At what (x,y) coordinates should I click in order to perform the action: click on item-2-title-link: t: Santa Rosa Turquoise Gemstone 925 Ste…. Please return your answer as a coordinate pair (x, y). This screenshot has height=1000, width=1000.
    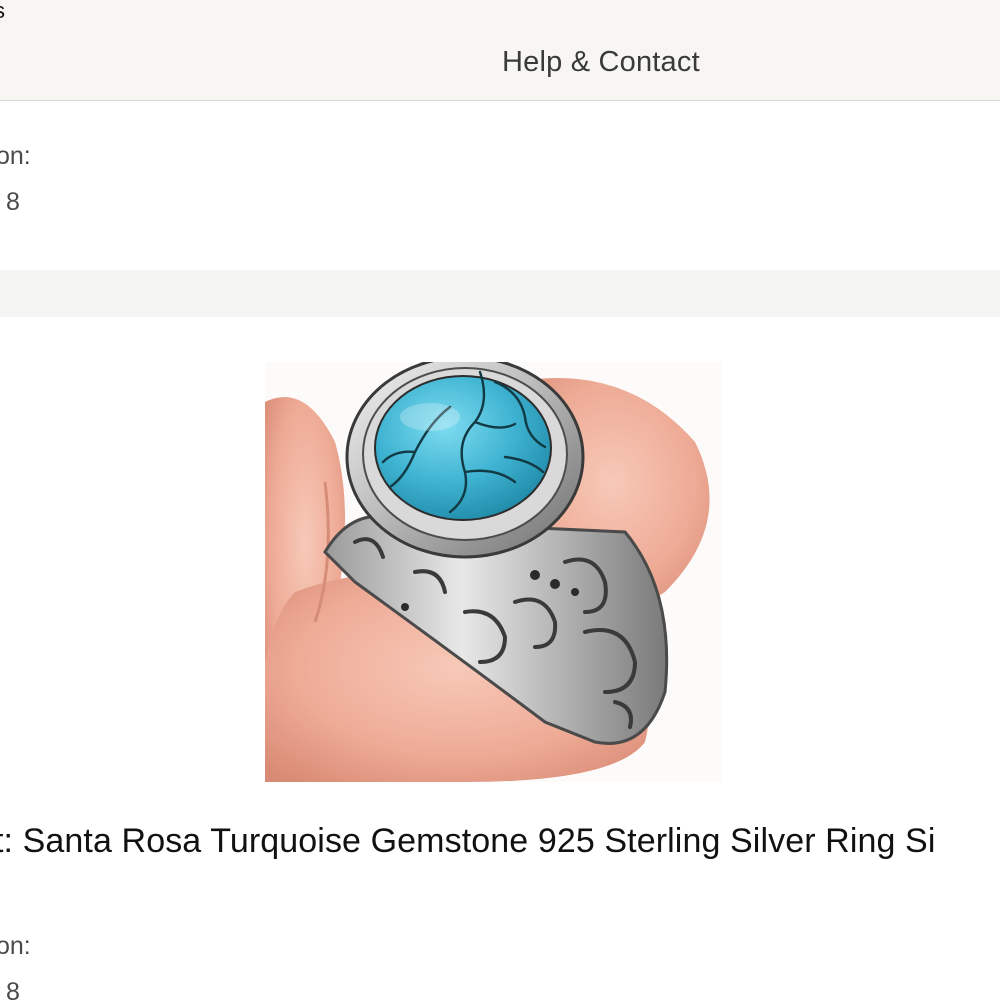
    Looking at the image, I should click on (467, 841).